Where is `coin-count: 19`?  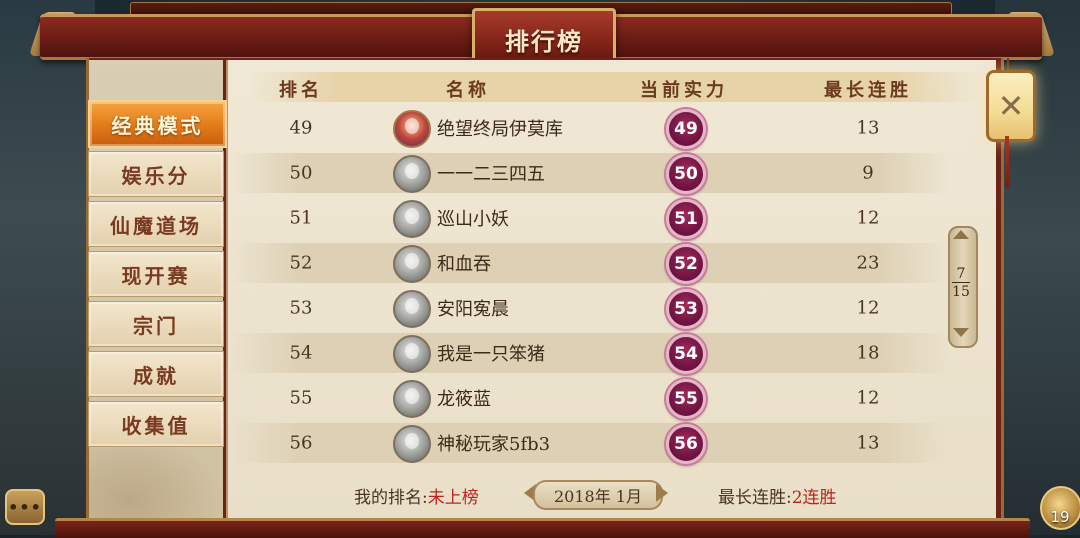
coin-count: 19 is located at coordinates (1060, 517).